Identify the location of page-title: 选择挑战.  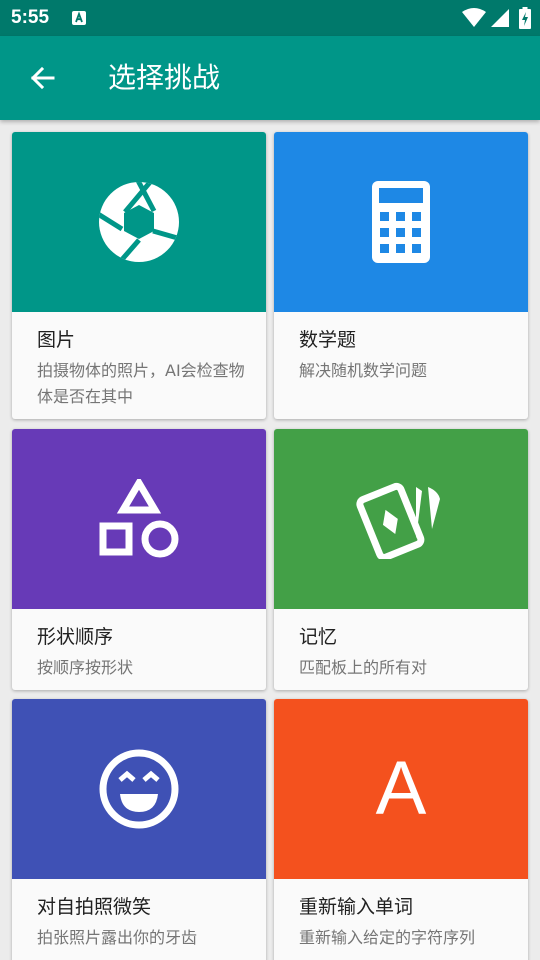
(164, 77).